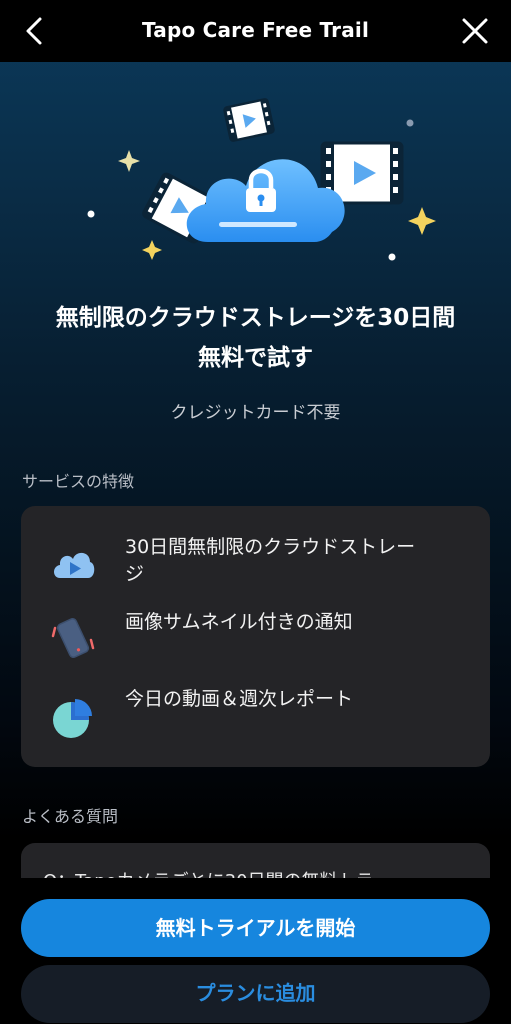 This screenshot has height=1024, width=511. I want to click on close-button, so click(475, 31).